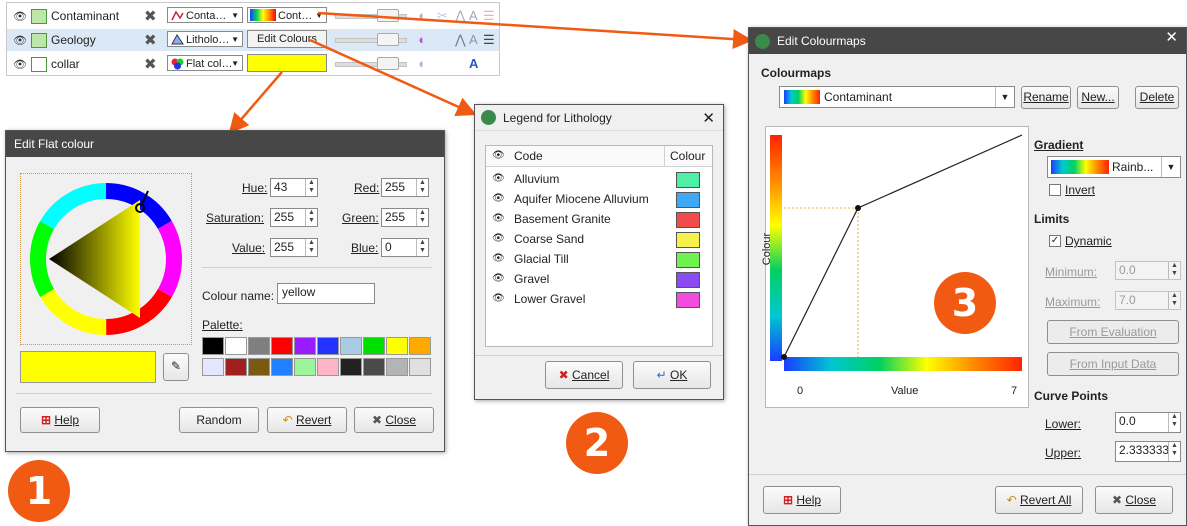 This screenshot has width=1187, height=526. Describe the element at coordinates (405, 187) in the screenshot. I see `red-spinbox: 255 ▲ ▼` at that location.